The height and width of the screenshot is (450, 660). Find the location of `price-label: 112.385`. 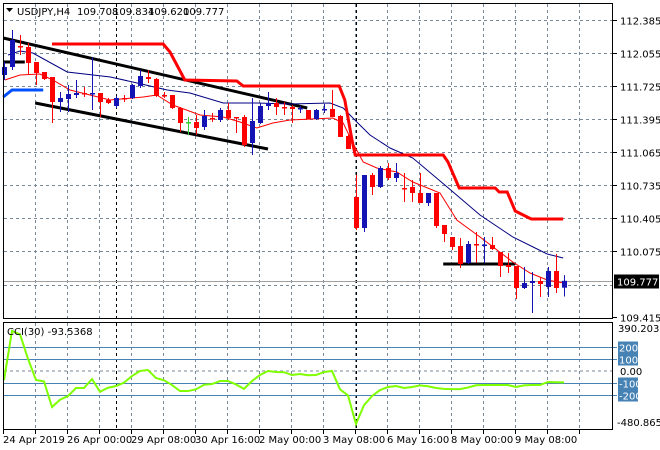

price-label: 112.385 is located at coordinates (640, 22).